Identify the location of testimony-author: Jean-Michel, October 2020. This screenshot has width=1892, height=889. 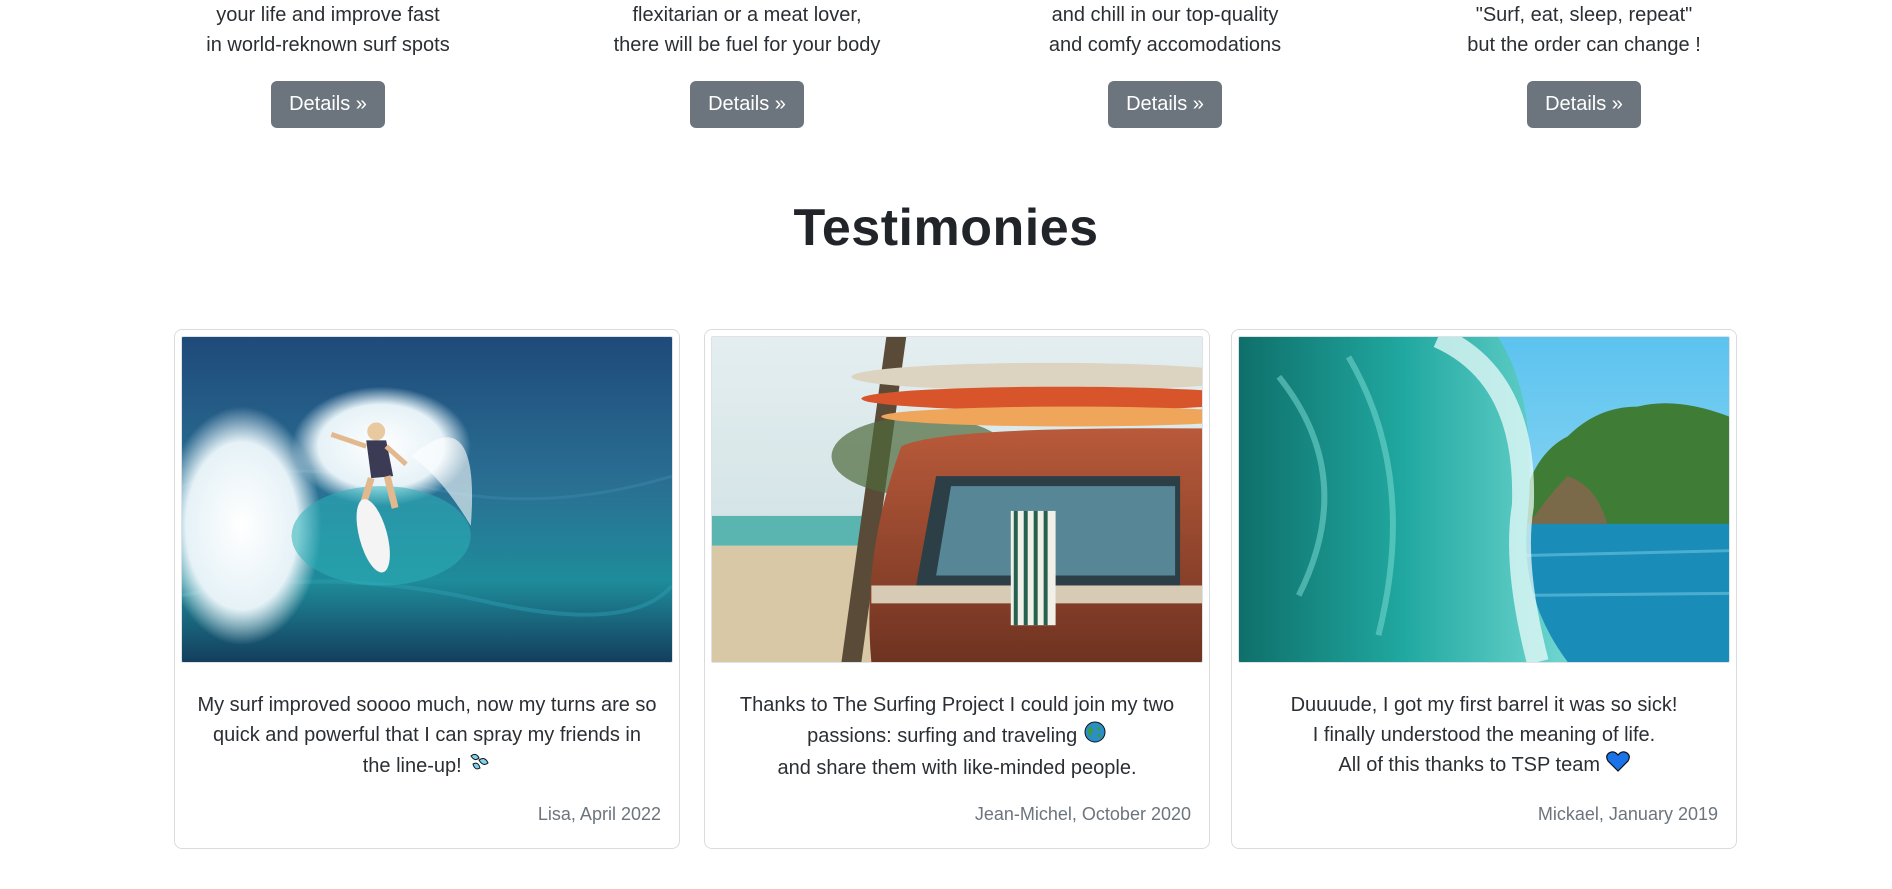
(1082, 814).